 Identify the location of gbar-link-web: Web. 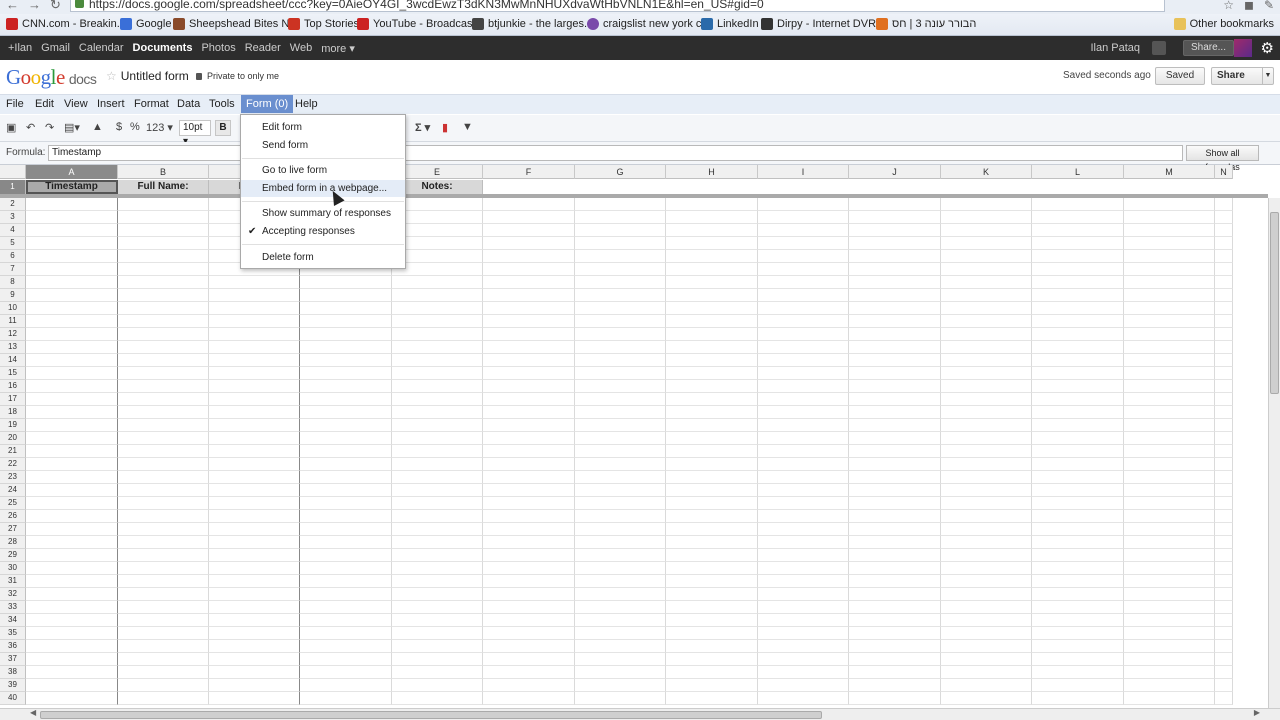
(301, 48).